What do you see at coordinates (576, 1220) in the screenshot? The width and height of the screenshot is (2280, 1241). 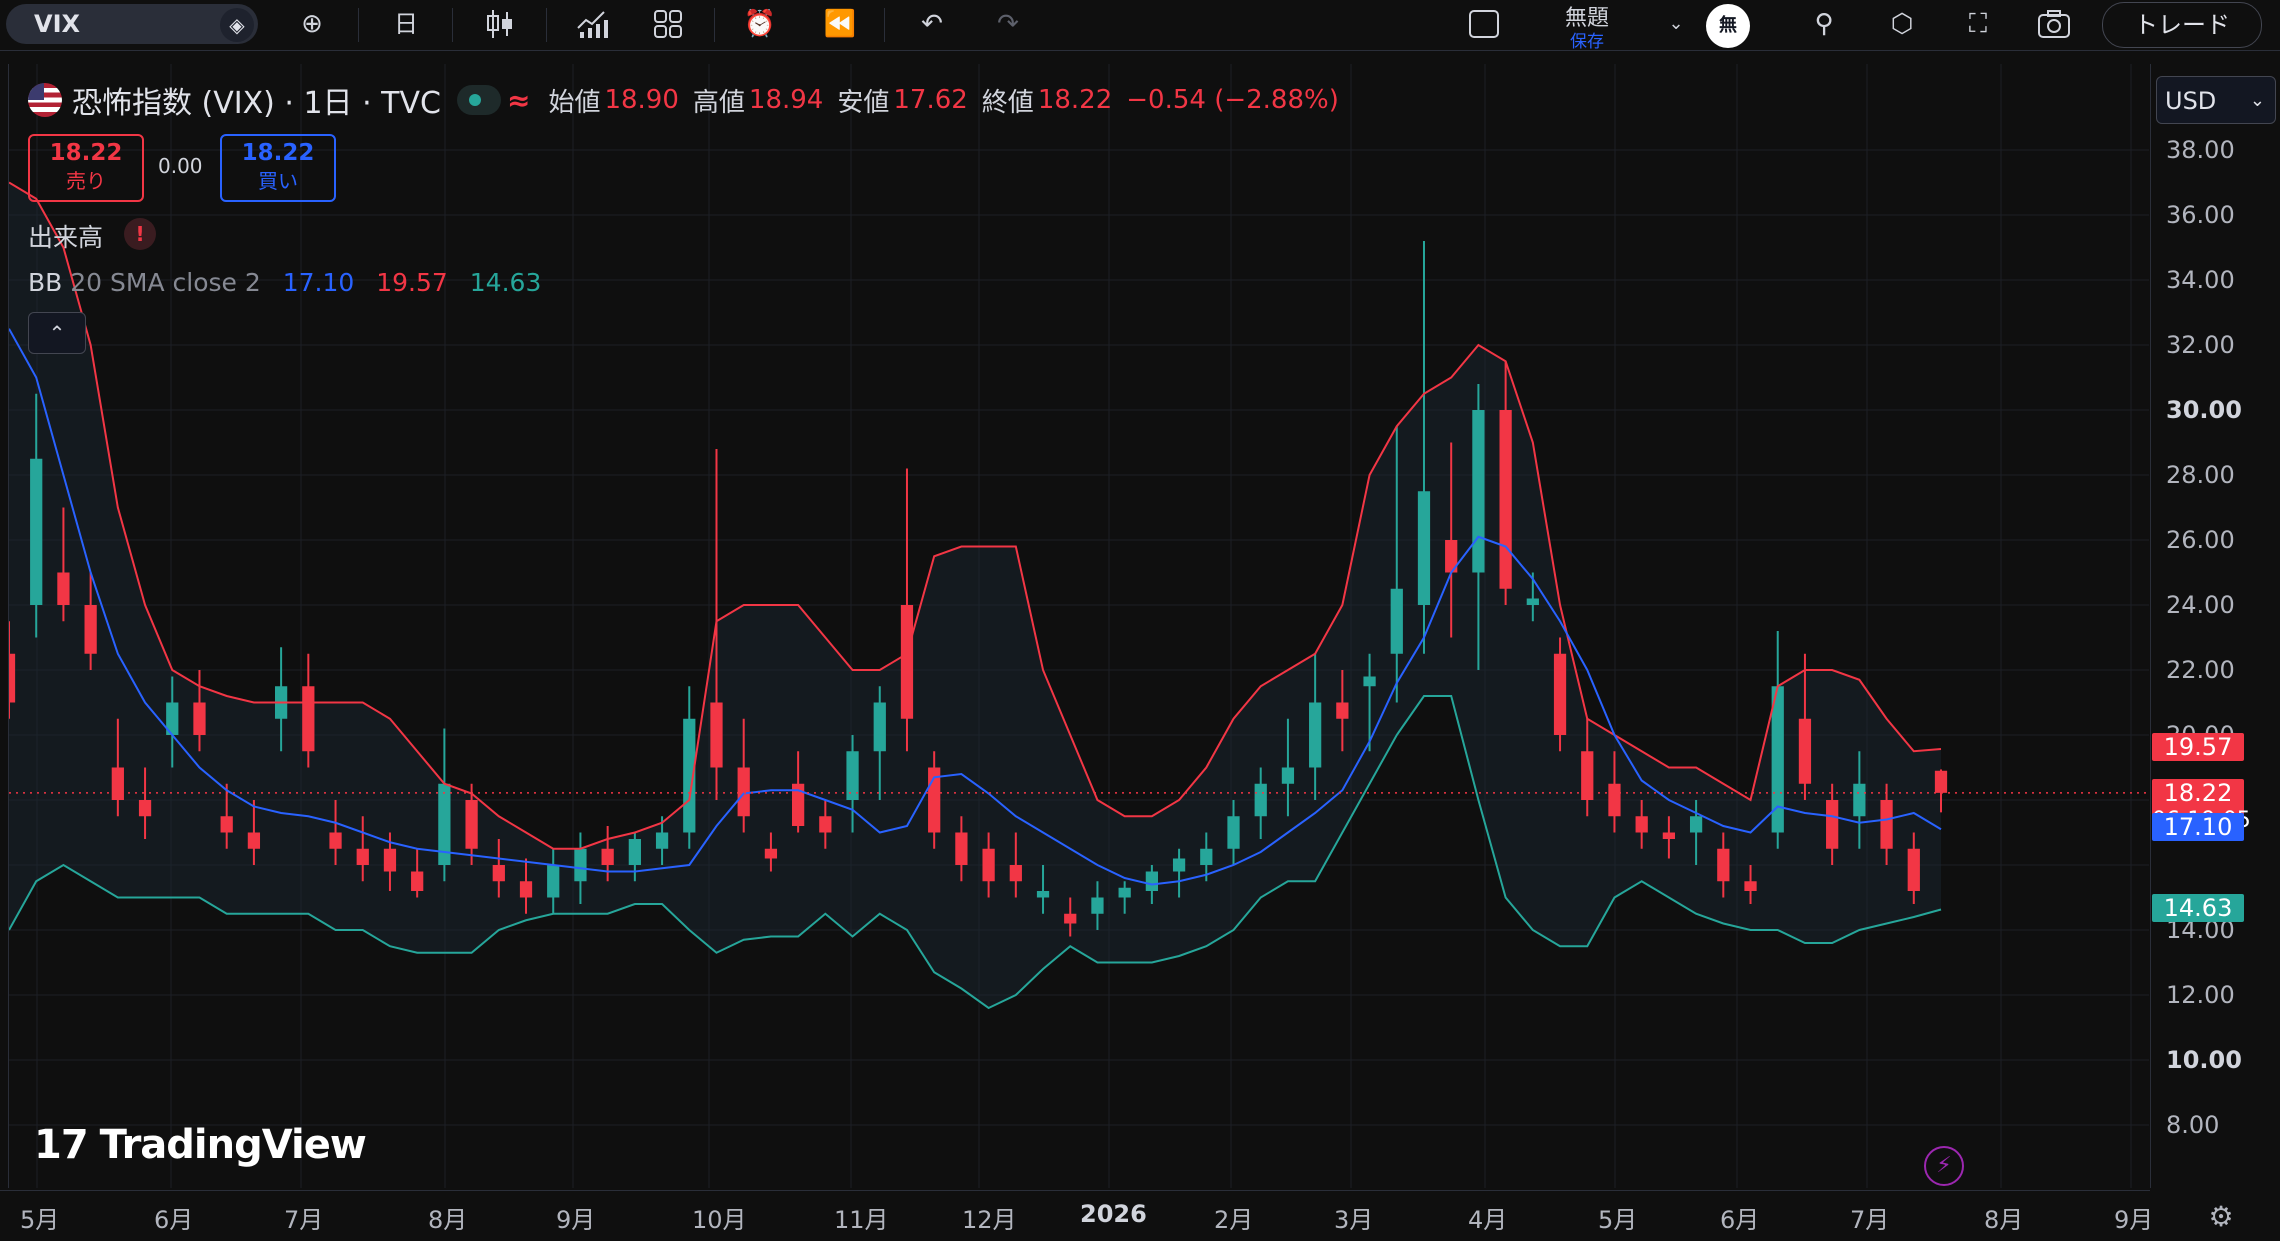 I see `time-tick-label: 9月` at bounding box center [576, 1220].